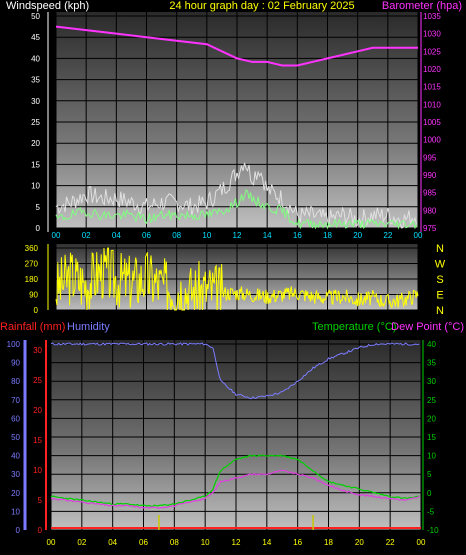 Image resolution: width=466 pixels, height=555 pixels. Describe the element at coordinates (15, 511) in the screenshot. I see `humidity-tick-label: 10` at that location.